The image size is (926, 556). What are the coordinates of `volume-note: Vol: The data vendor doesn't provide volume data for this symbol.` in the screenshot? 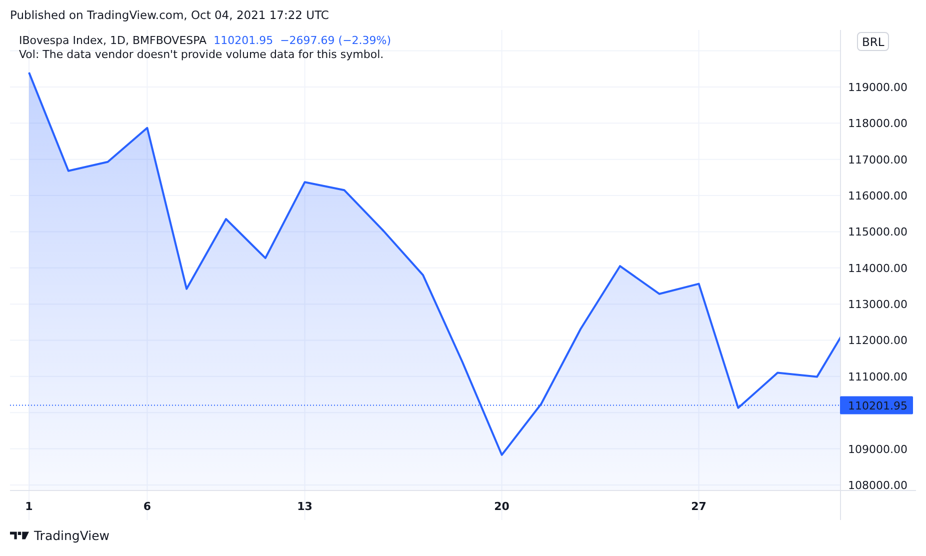 It's located at (201, 54).